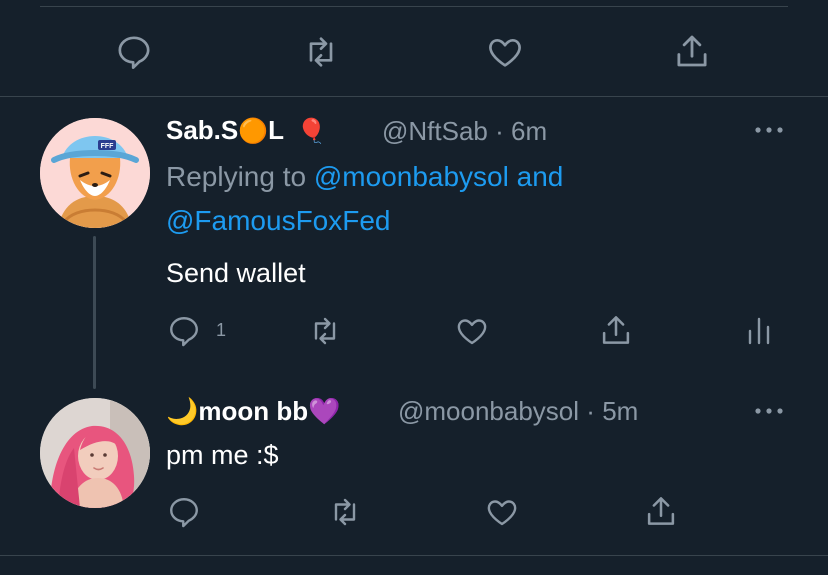  I want to click on fox-with-bucket-hat-avatar: FFF, so click(95, 173).